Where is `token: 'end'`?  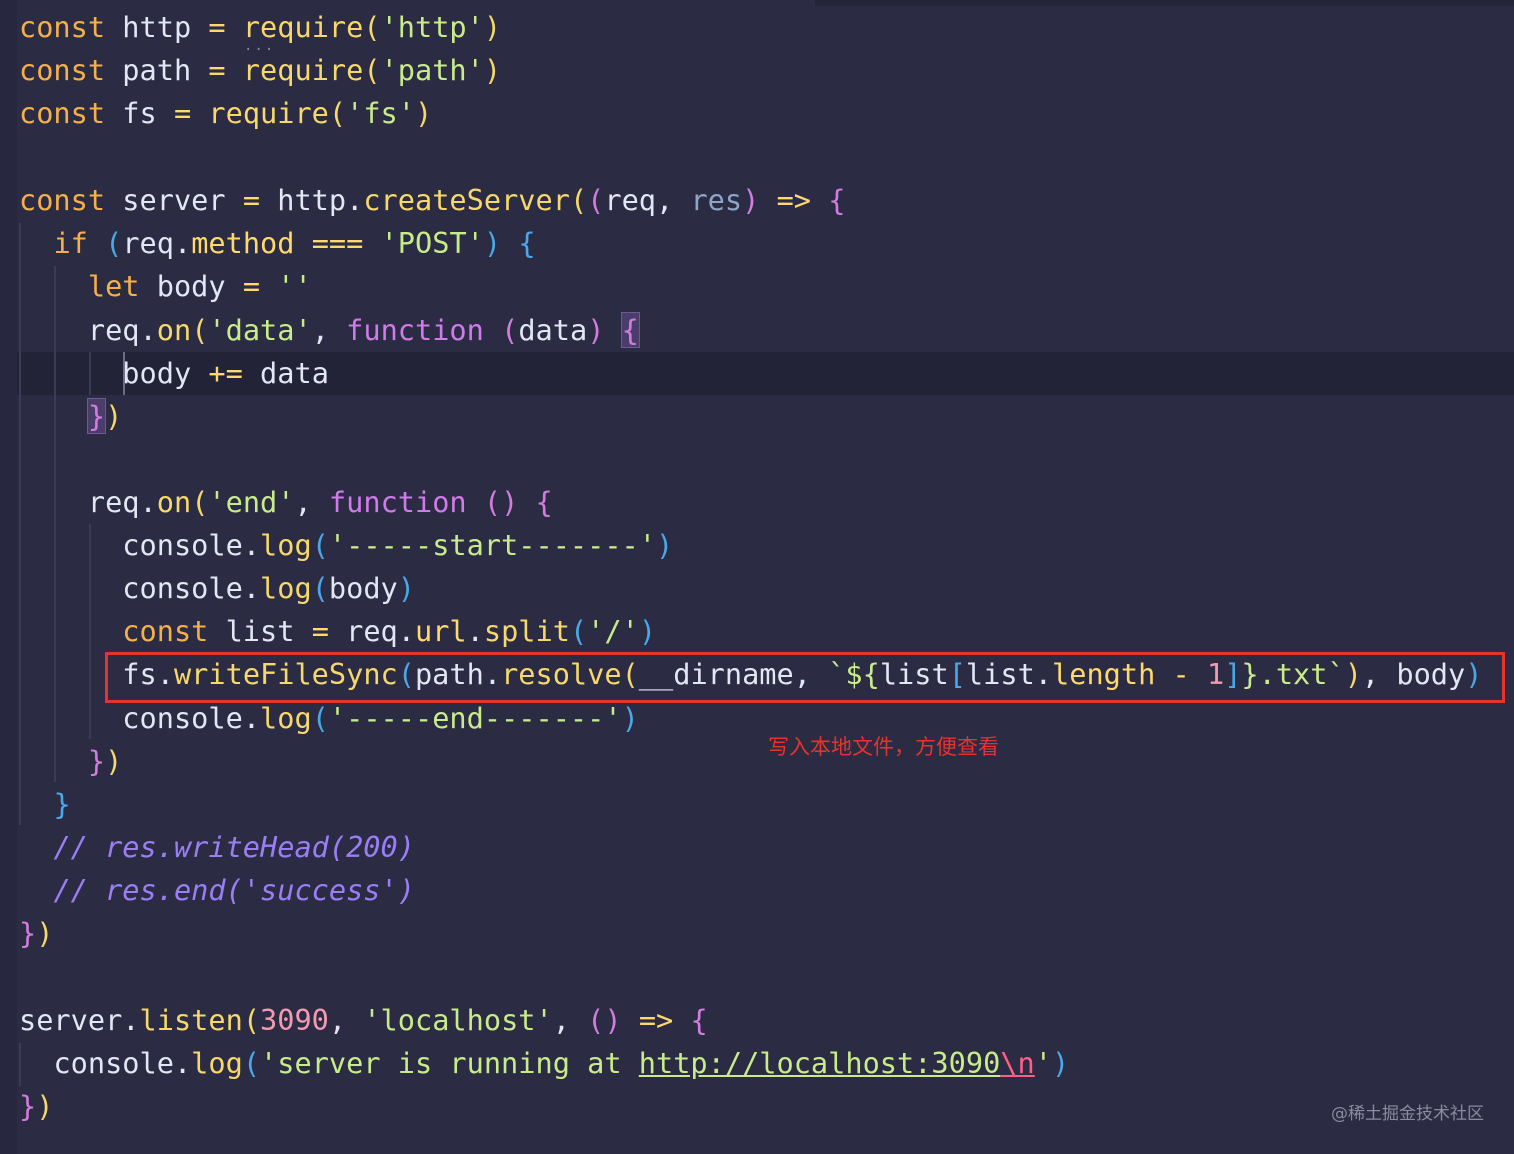
token: 'end' is located at coordinates (251, 502).